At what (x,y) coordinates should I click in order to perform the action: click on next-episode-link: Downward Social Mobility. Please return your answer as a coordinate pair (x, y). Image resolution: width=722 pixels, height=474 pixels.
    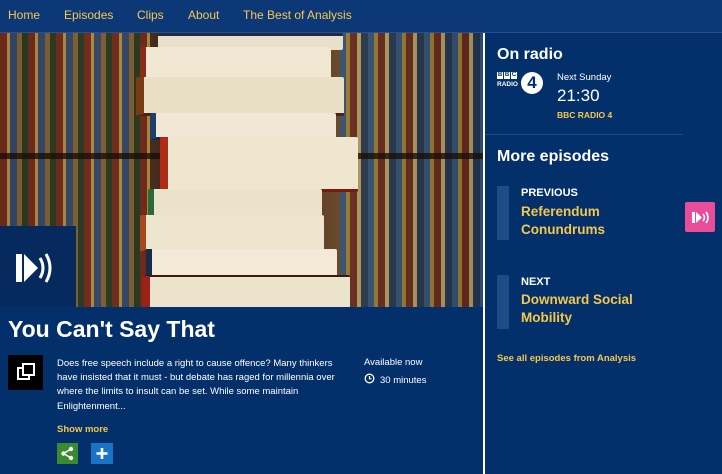
    Looking at the image, I should click on (596, 309).